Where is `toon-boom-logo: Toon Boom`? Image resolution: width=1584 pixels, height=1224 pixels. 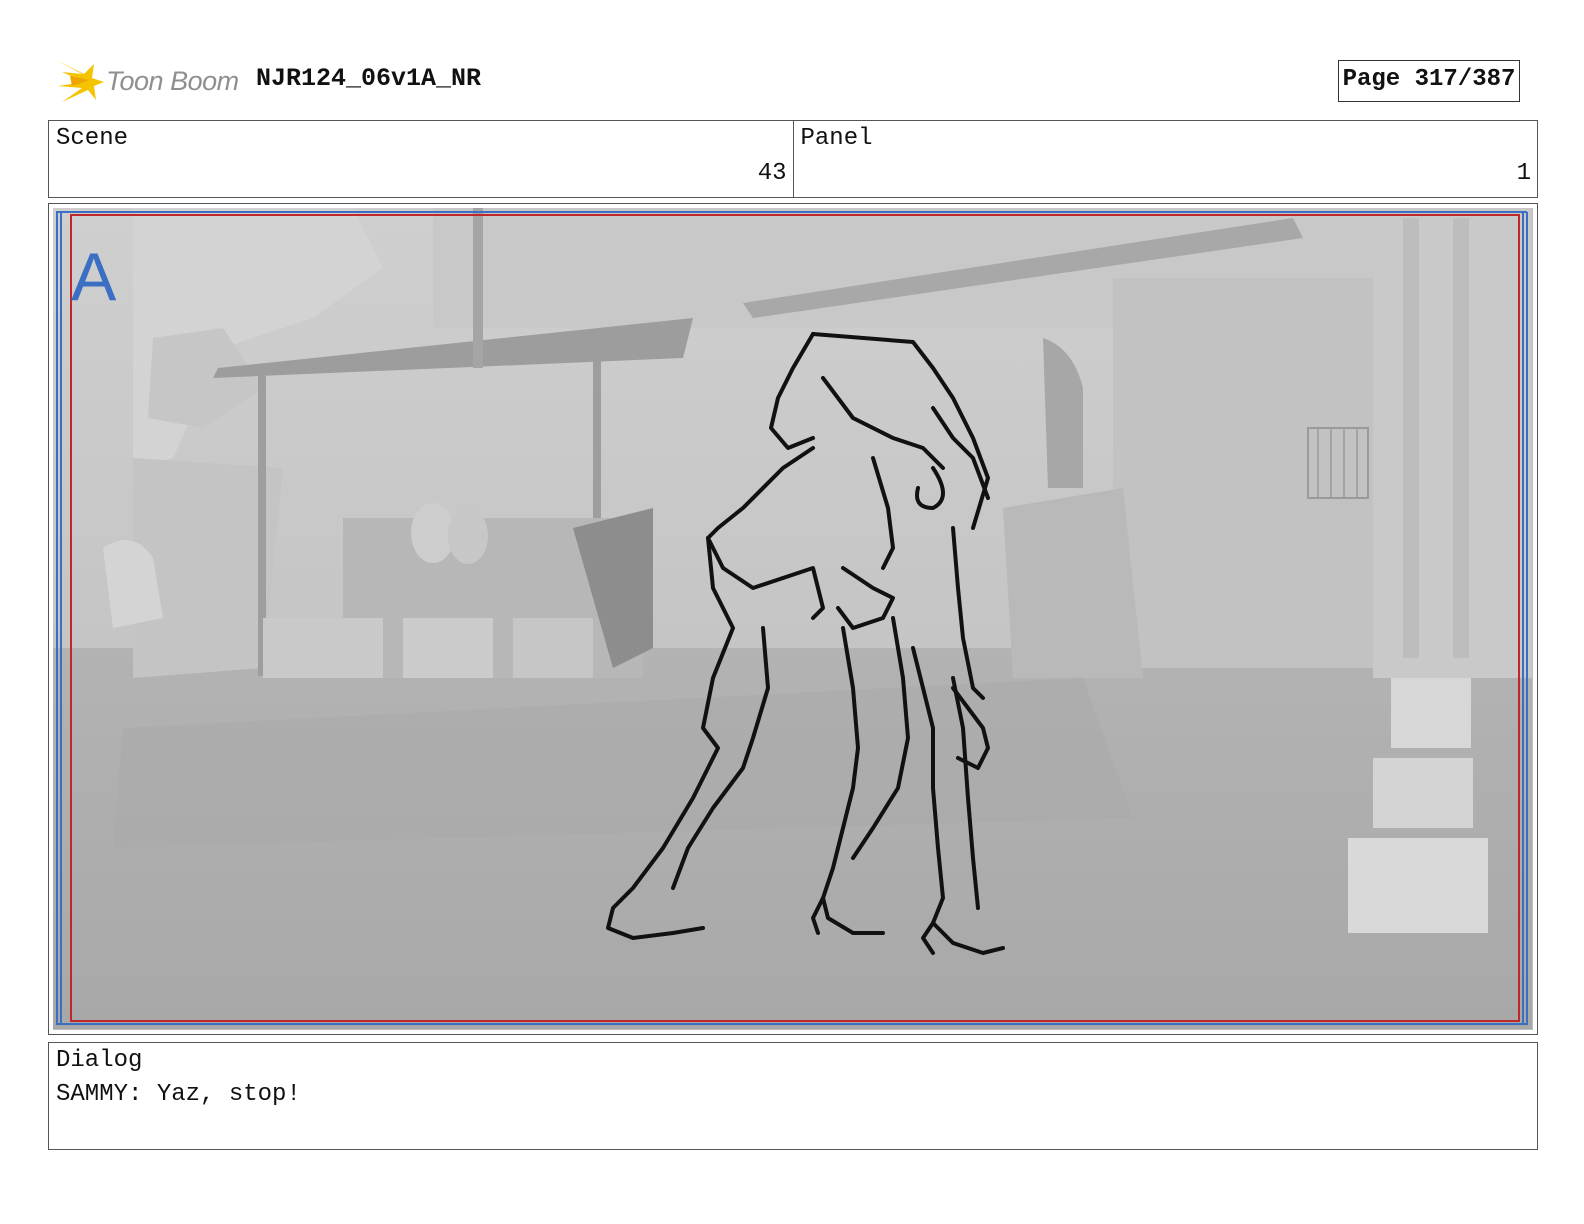 toon-boom-logo: Toon Boom is located at coordinates (152, 82).